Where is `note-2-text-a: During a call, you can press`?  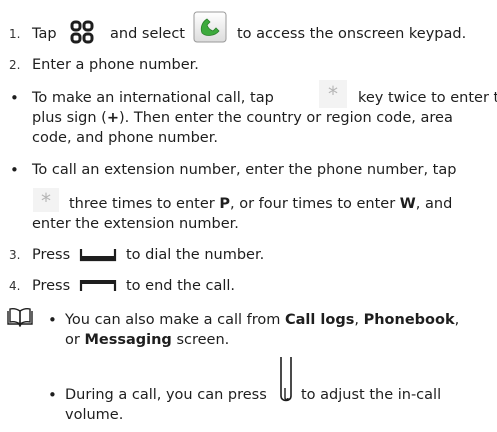
note-2-text-a: During a call, you can press is located at coordinates (166, 395).